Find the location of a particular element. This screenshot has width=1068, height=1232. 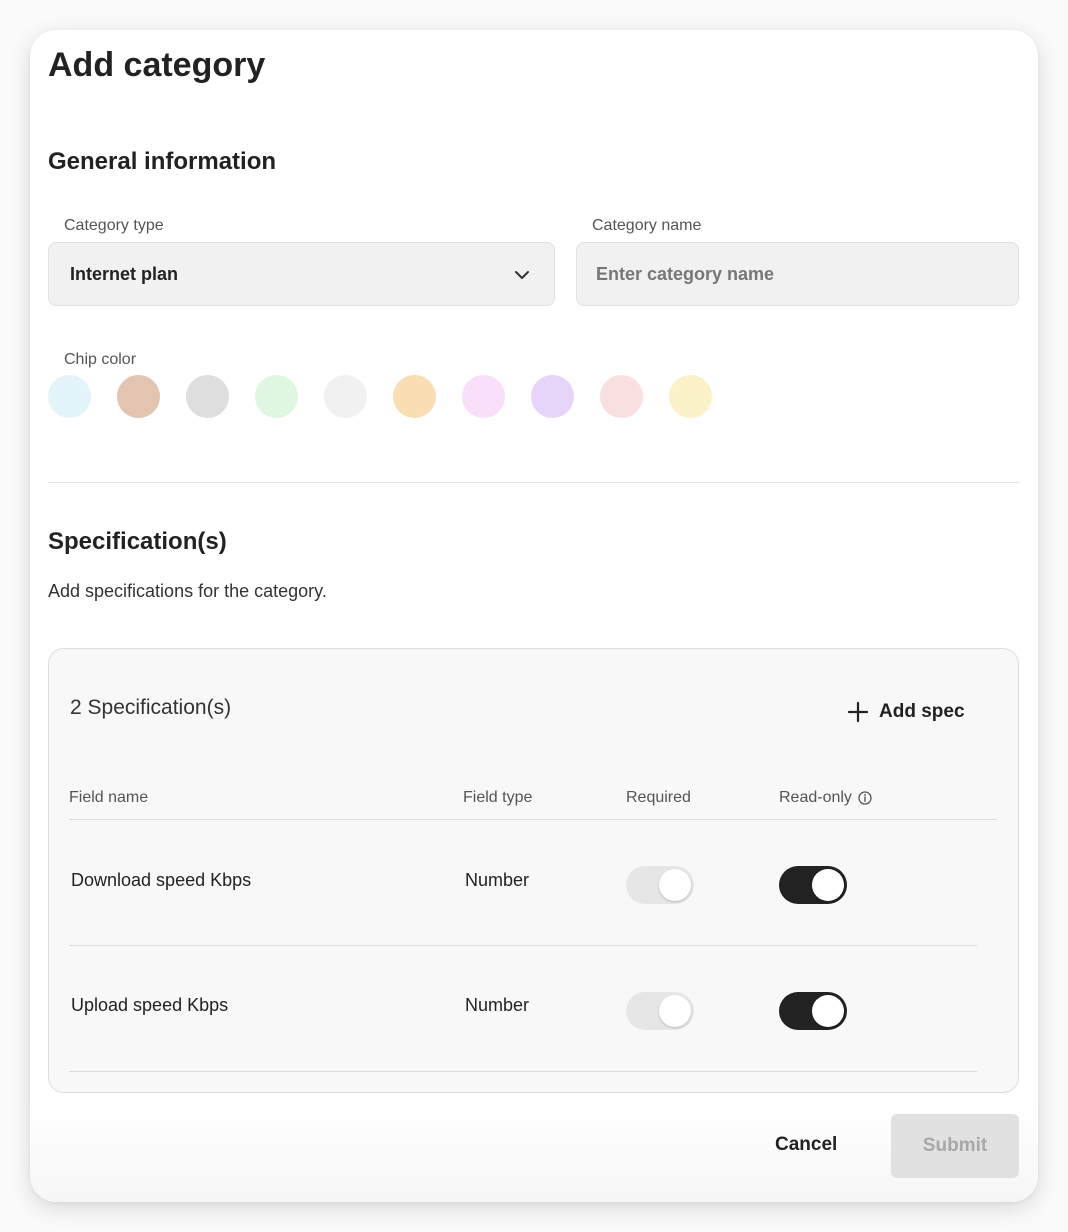

column-header-read-only: Read-only is located at coordinates (825, 798).